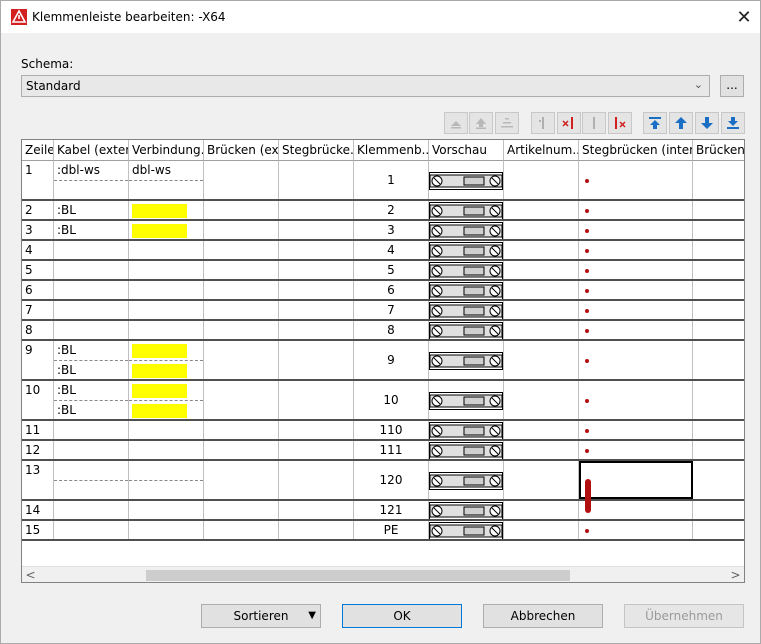 The width and height of the screenshot is (761, 644). I want to click on scrollbar-thumb, so click(358, 575).